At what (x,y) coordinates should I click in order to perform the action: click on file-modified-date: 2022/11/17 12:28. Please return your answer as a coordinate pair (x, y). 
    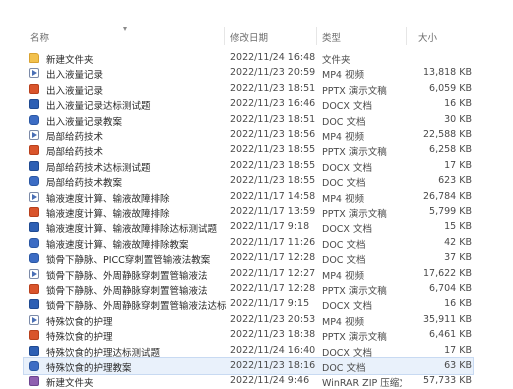
    Looking at the image, I should click on (273, 288).